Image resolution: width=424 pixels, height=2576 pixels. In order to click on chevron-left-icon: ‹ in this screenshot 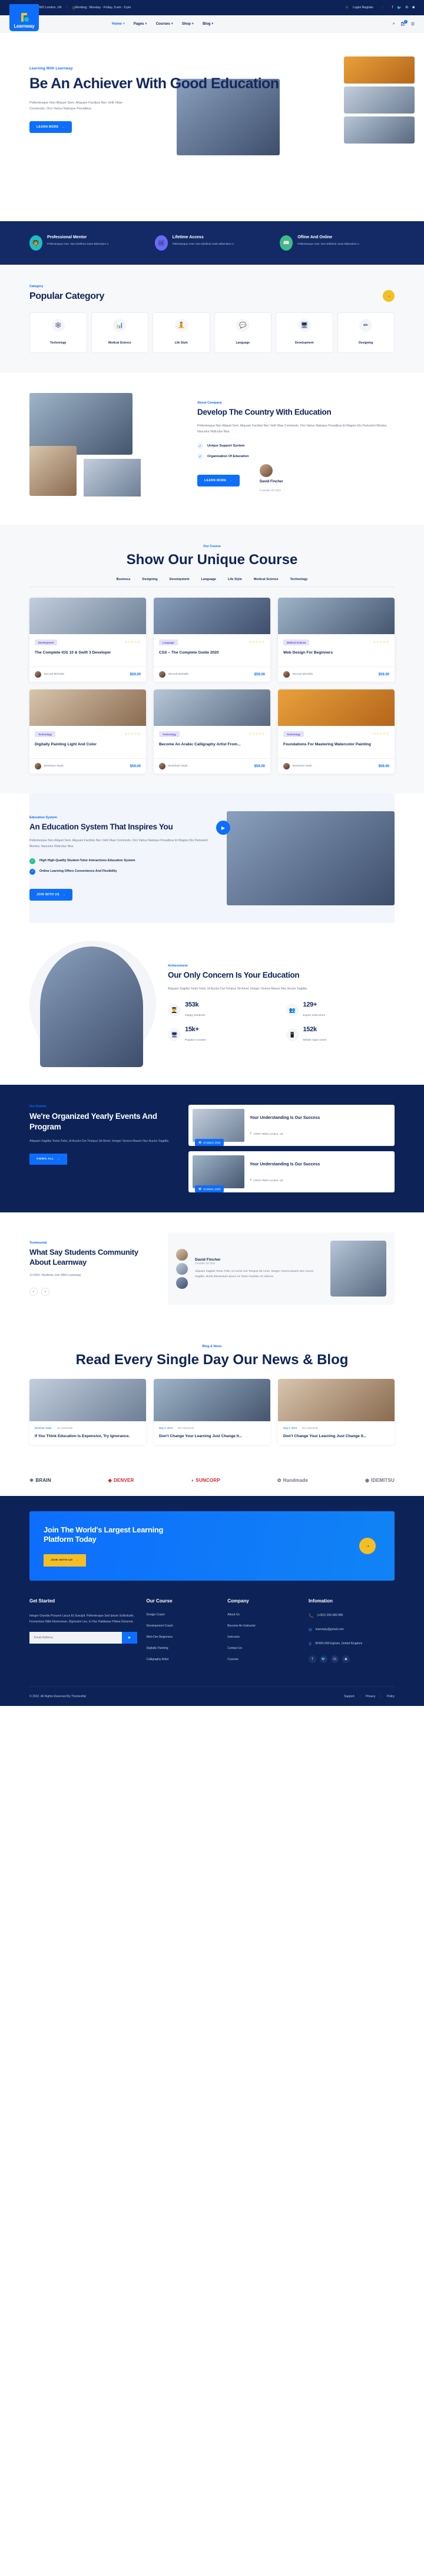, I will do `click(33, 1291)`.